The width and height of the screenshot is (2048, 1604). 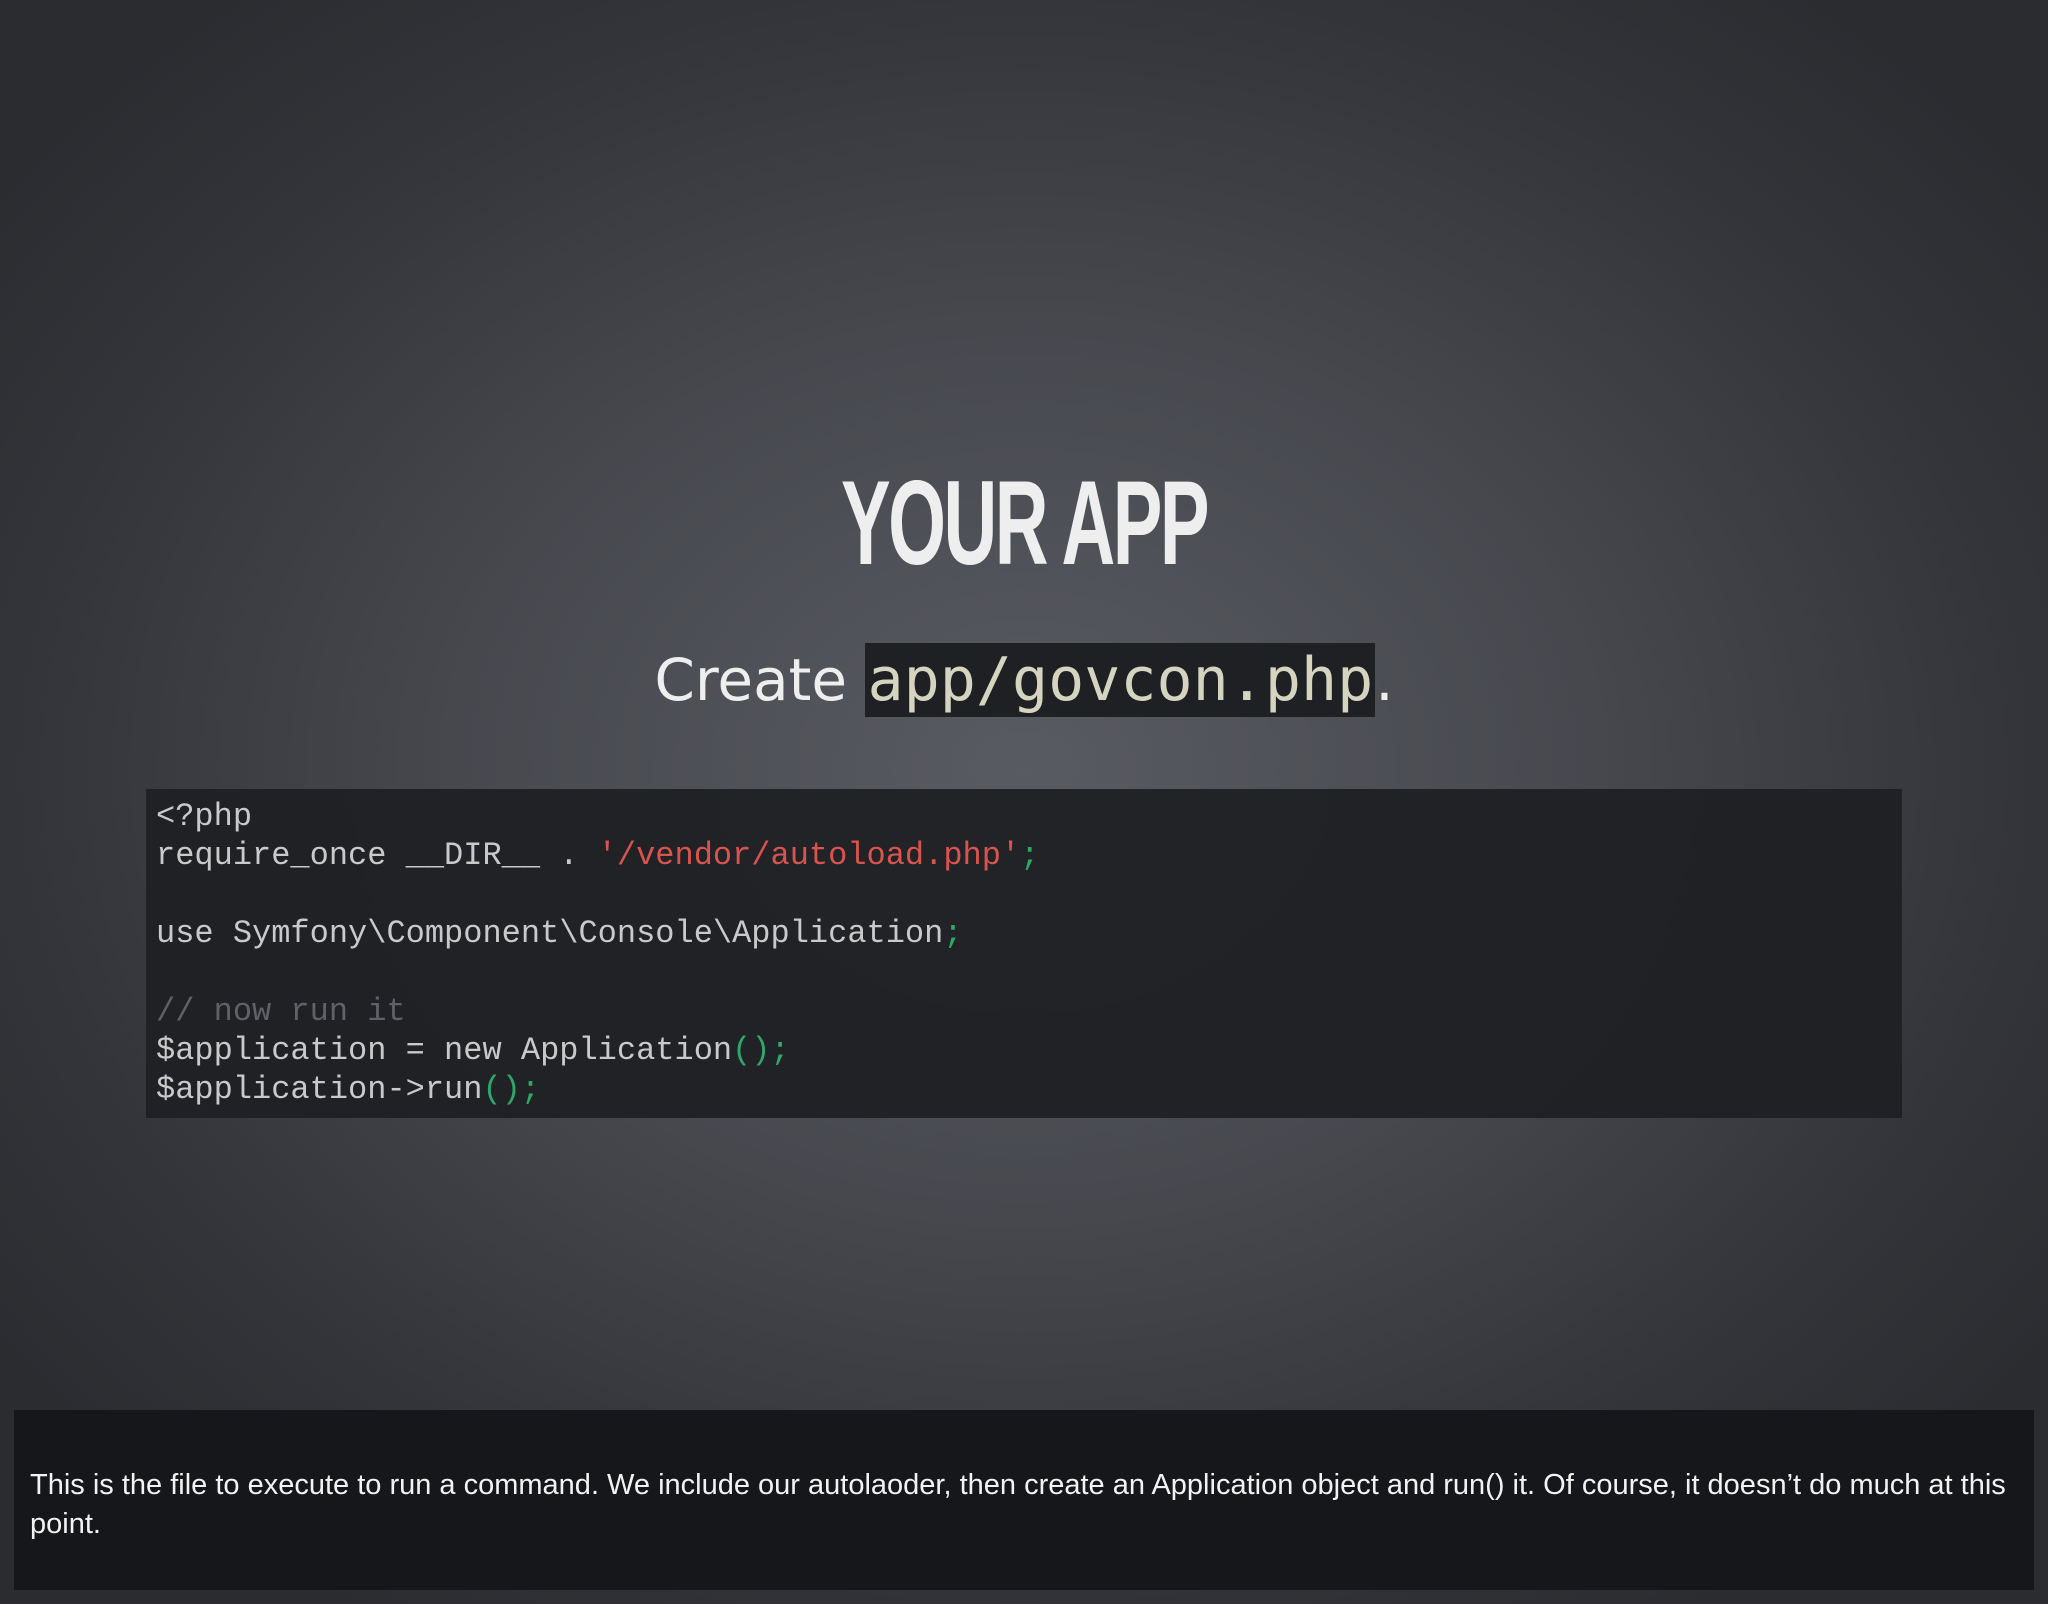 What do you see at coordinates (204, 816) in the screenshot?
I see `code-php-open-tag: <?php` at bounding box center [204, 816].